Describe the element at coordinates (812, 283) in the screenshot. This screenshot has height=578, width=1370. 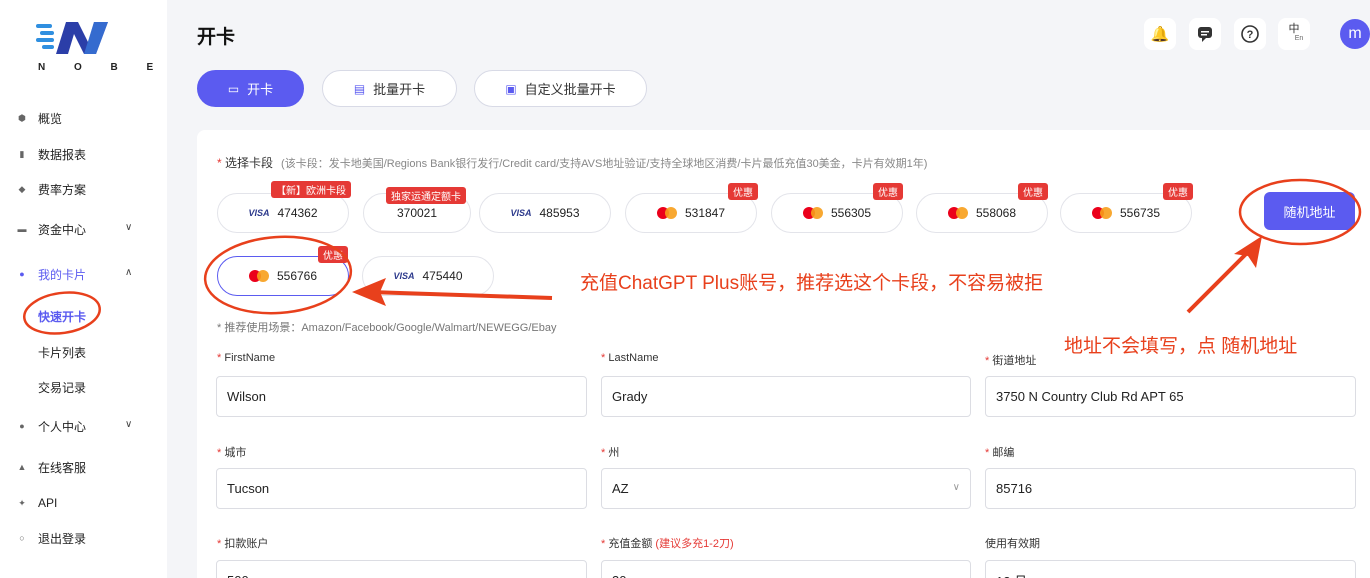
I see `annotation-card-tip: 充值ChatGPT Plus账号，推荐选这个卡段，不容易被拒` at that location.